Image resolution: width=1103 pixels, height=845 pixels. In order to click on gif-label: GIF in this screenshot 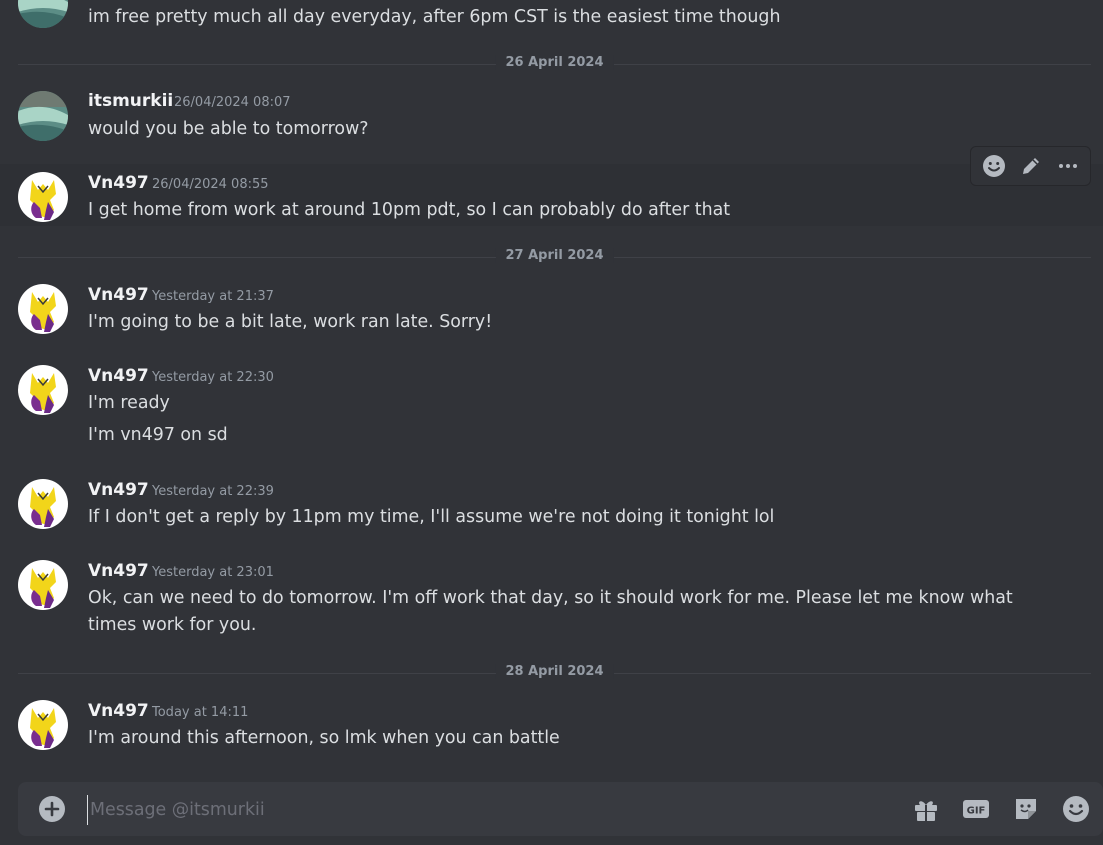, I will do `click(976, 811)`.